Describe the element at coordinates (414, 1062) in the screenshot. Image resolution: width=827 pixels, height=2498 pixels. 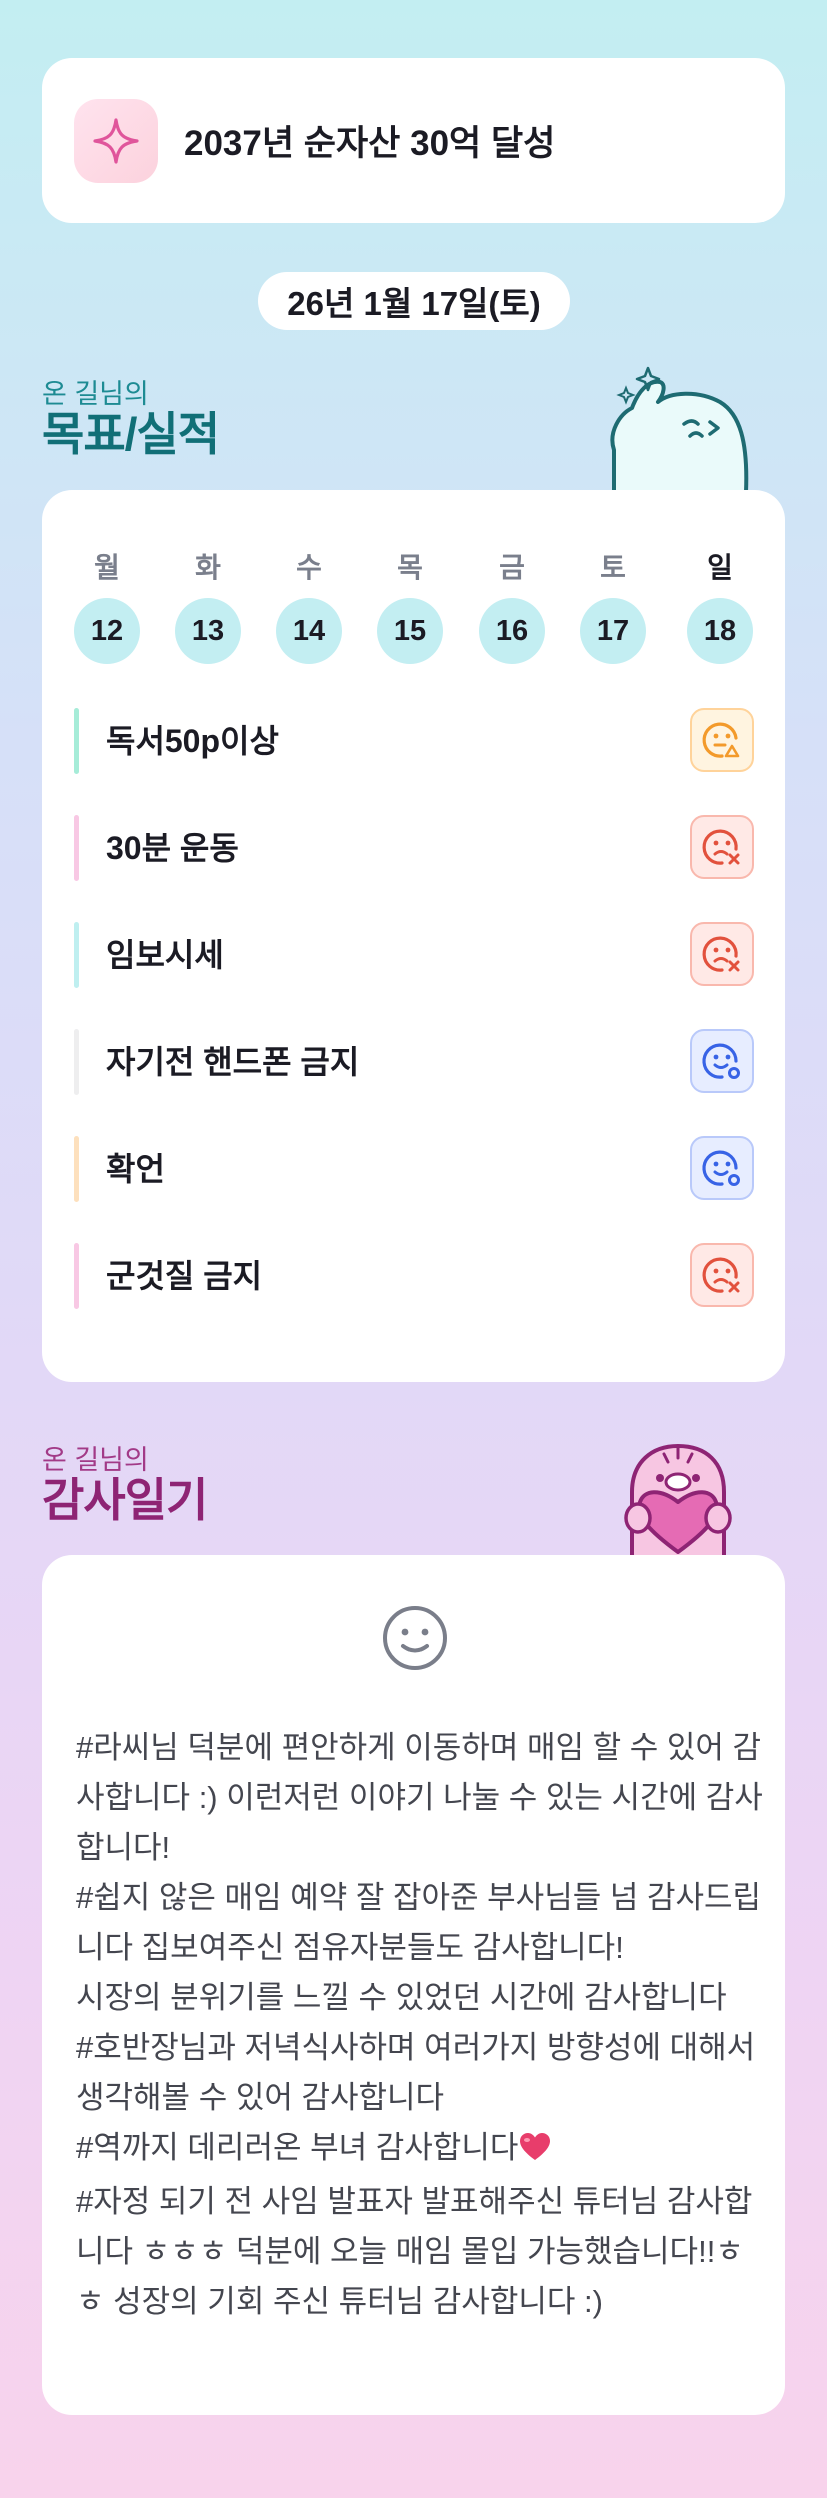
I see `task-row: 자기전 핸드폰 금지` at that location.